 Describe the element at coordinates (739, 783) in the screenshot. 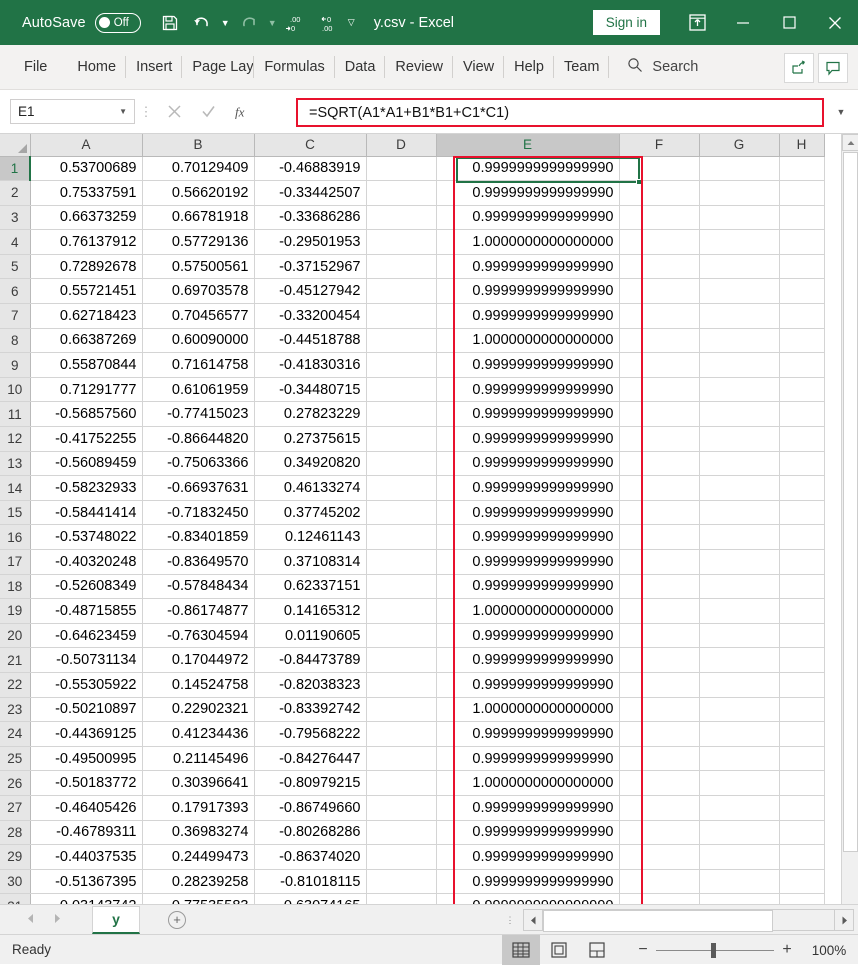

I see `cell-G26` at that location.